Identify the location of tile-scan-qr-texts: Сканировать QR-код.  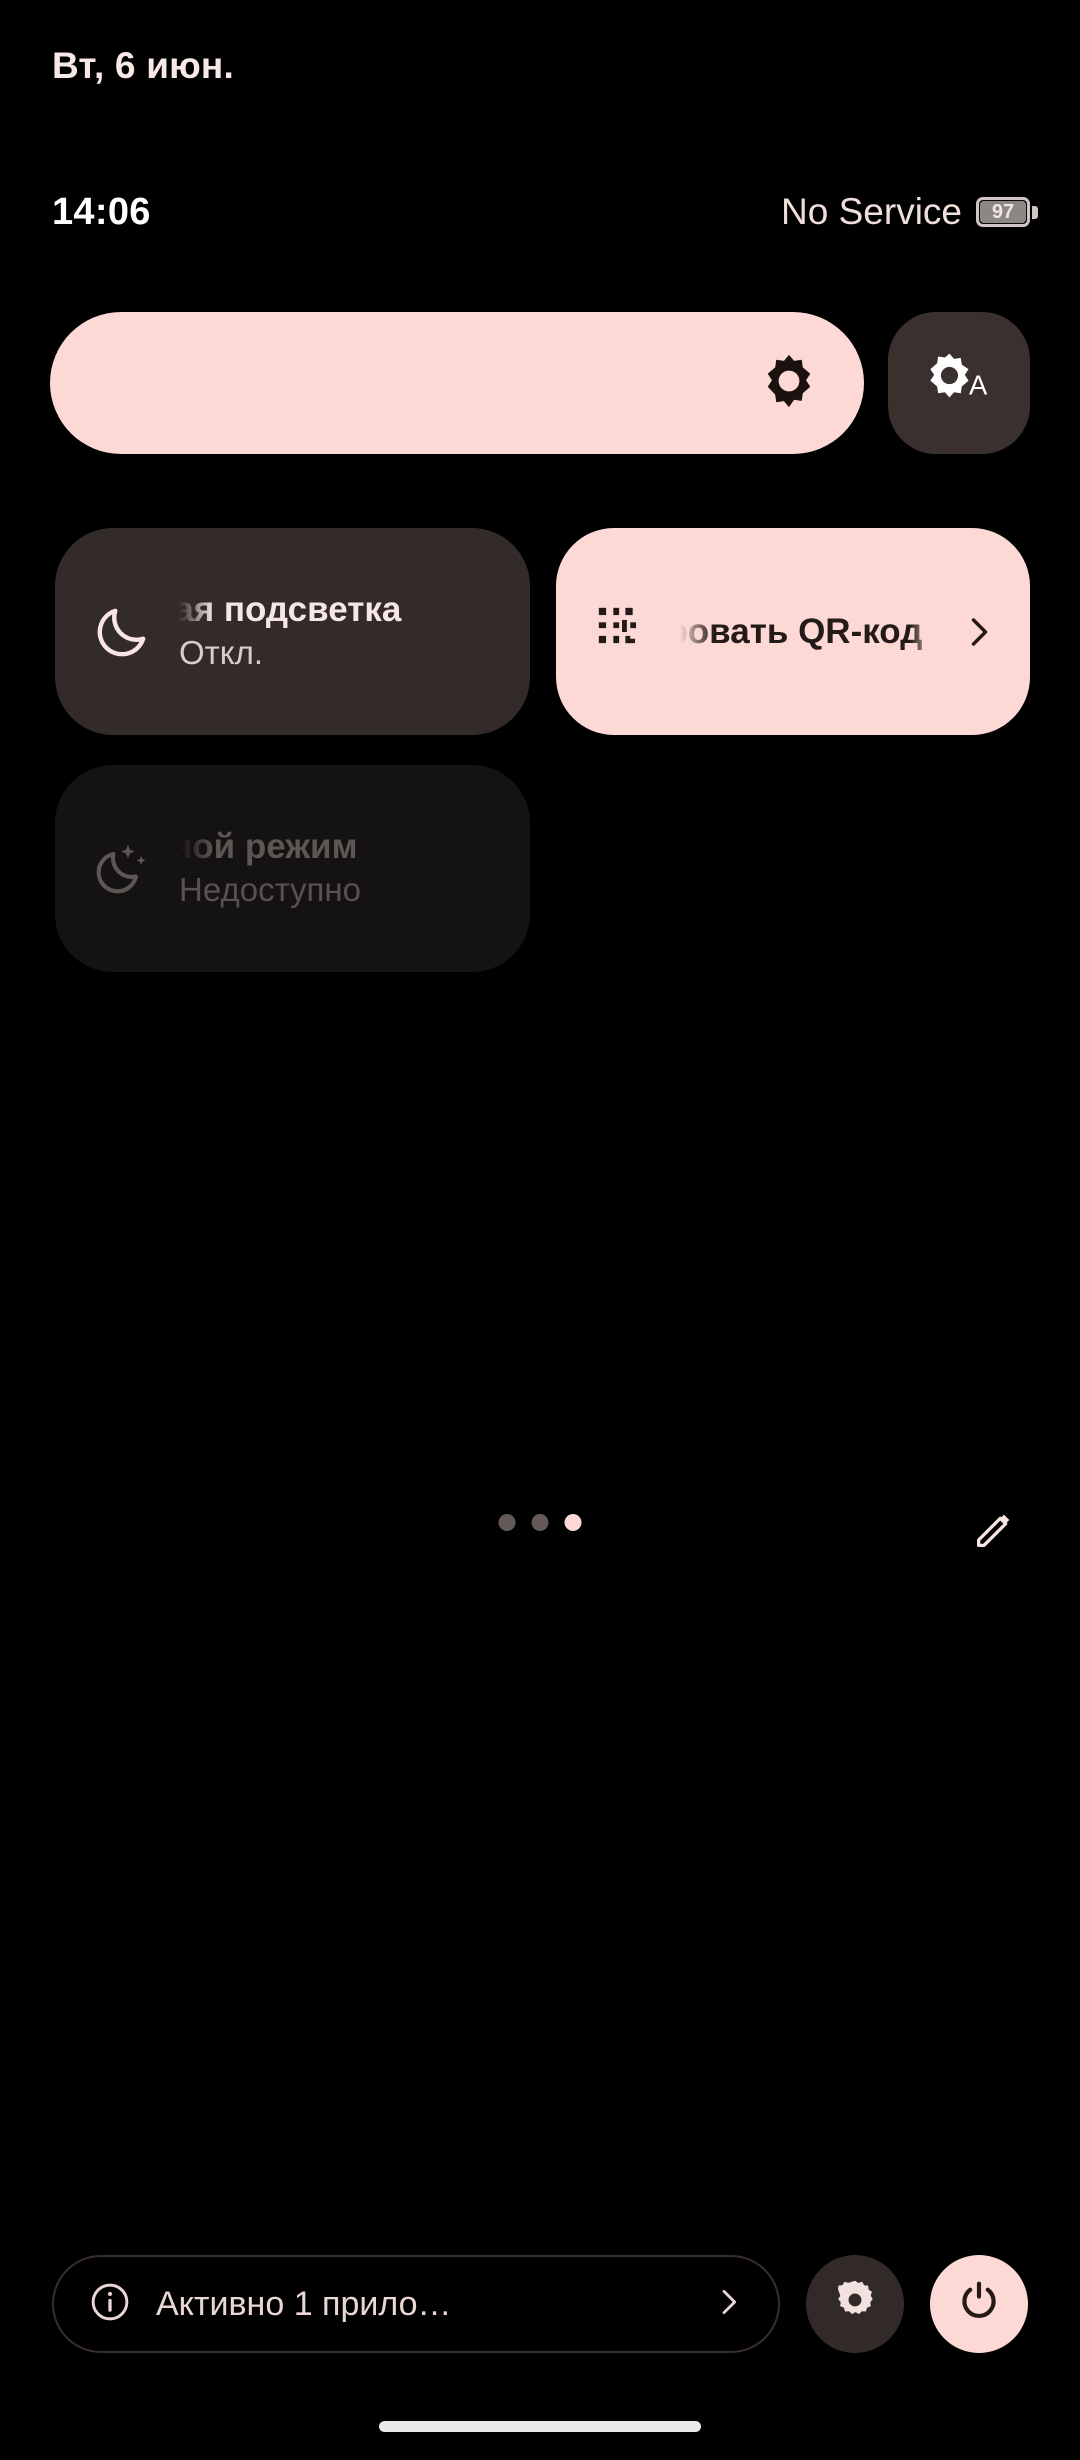
(749, 632).